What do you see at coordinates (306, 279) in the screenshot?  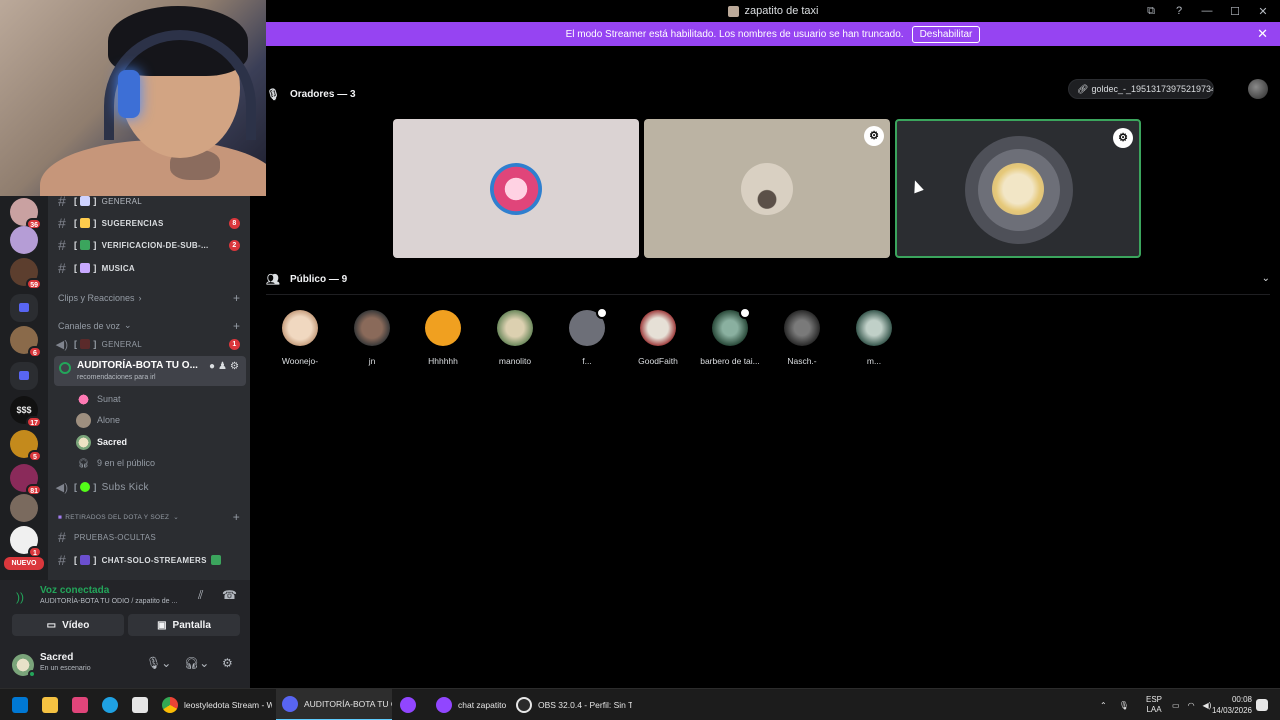 I see `audience-header: 👥︎ Público — 9` at bounding box center [306, 279].